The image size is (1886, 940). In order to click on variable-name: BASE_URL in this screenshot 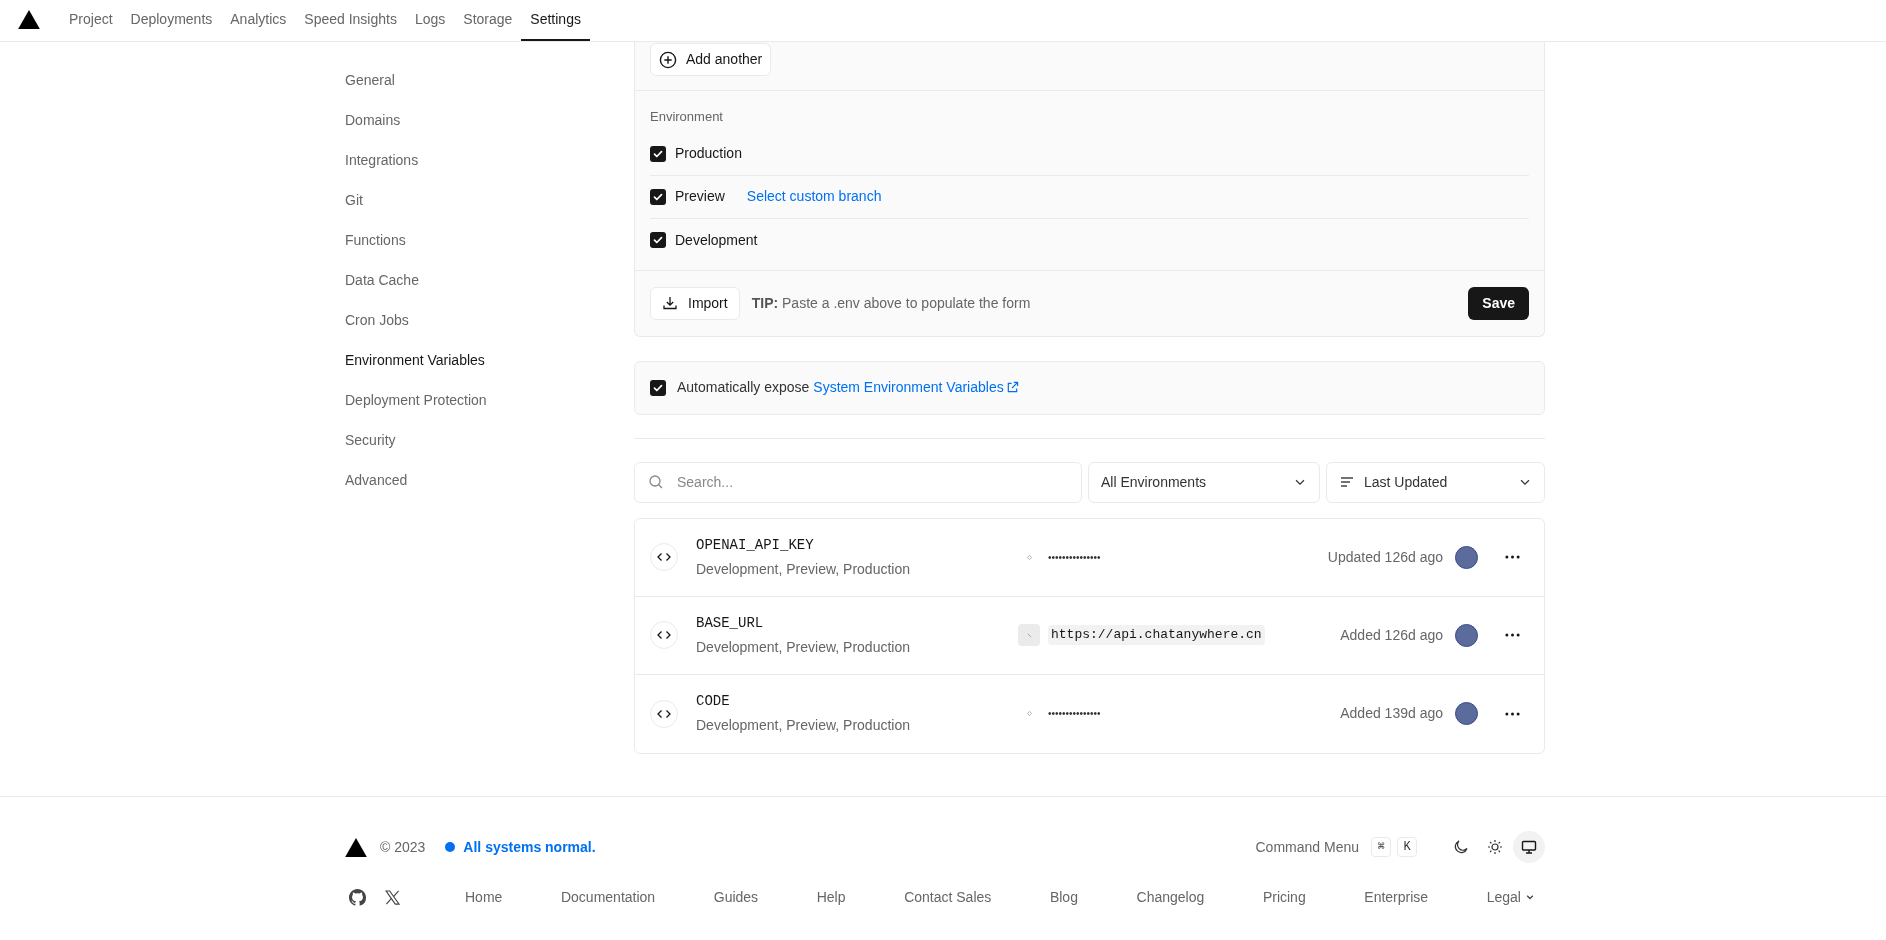, I will do `click(730, 623)`.